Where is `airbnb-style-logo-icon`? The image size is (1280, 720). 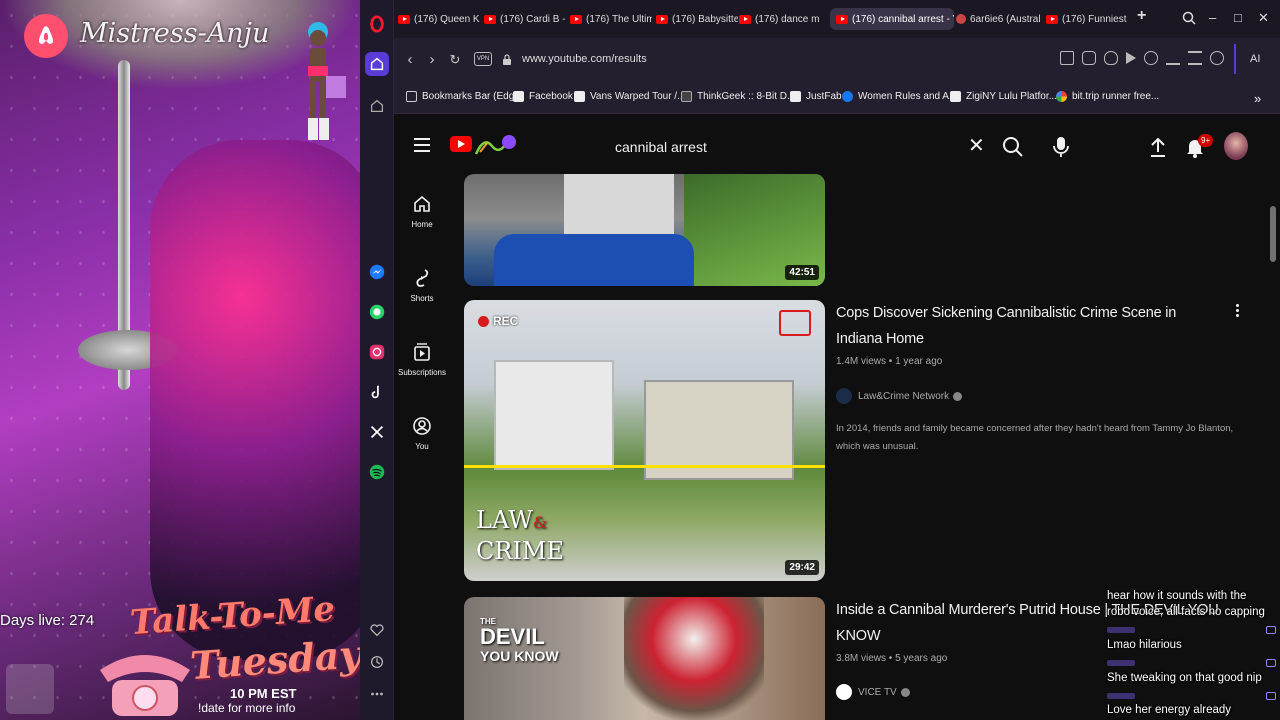
airbnb-style-logo-icon is located at coordinates (46, 36).